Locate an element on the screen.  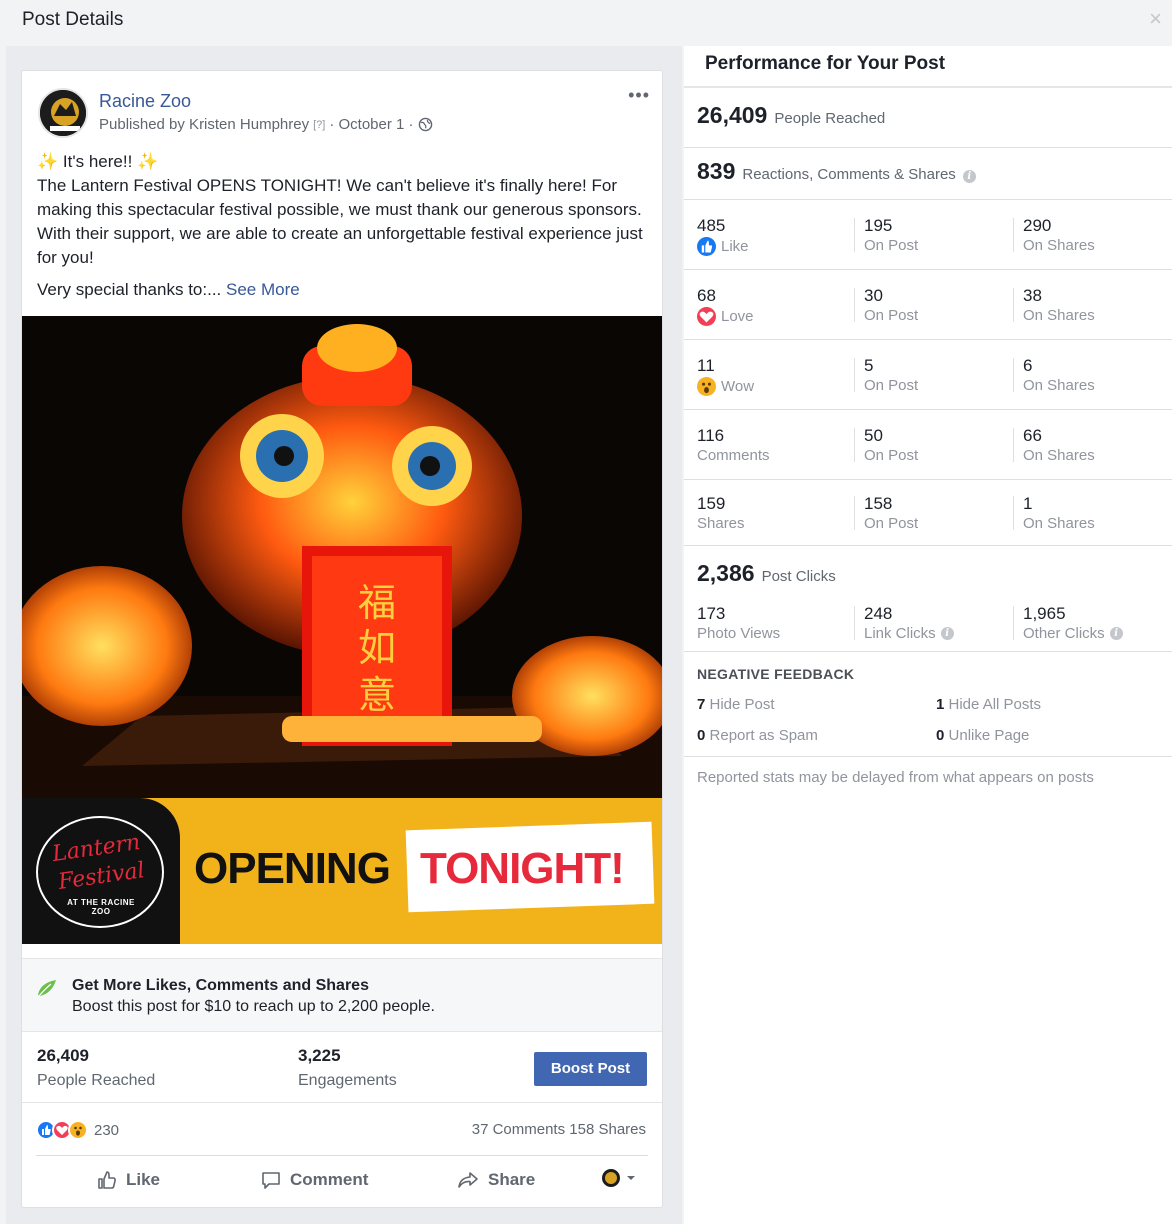
hide-all-posts-stat: 1 Hide All Posts is located at coordinates (989, 704).